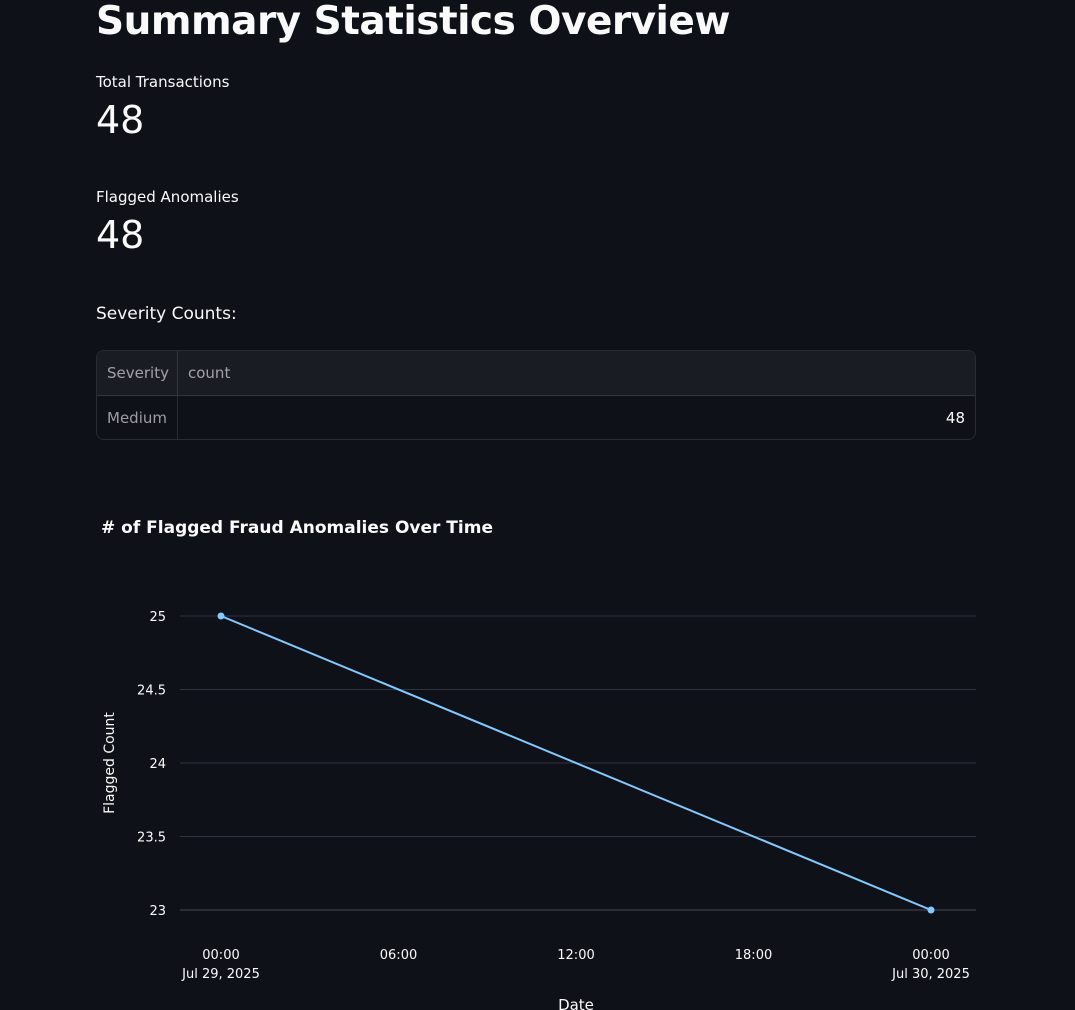  What do you see at coordinates (162, 108) in the screenshot?
I see `metric-total-transactions: Total Transactions 48` at bounding box center [162, 108].